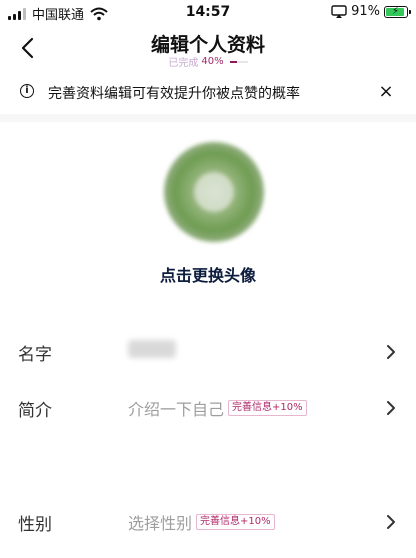 The width and height of the screenshot is (416, 558). Describe the element at coordinates (208, 352) in the screenshot. I see `field-row-name: 名字` at that location.